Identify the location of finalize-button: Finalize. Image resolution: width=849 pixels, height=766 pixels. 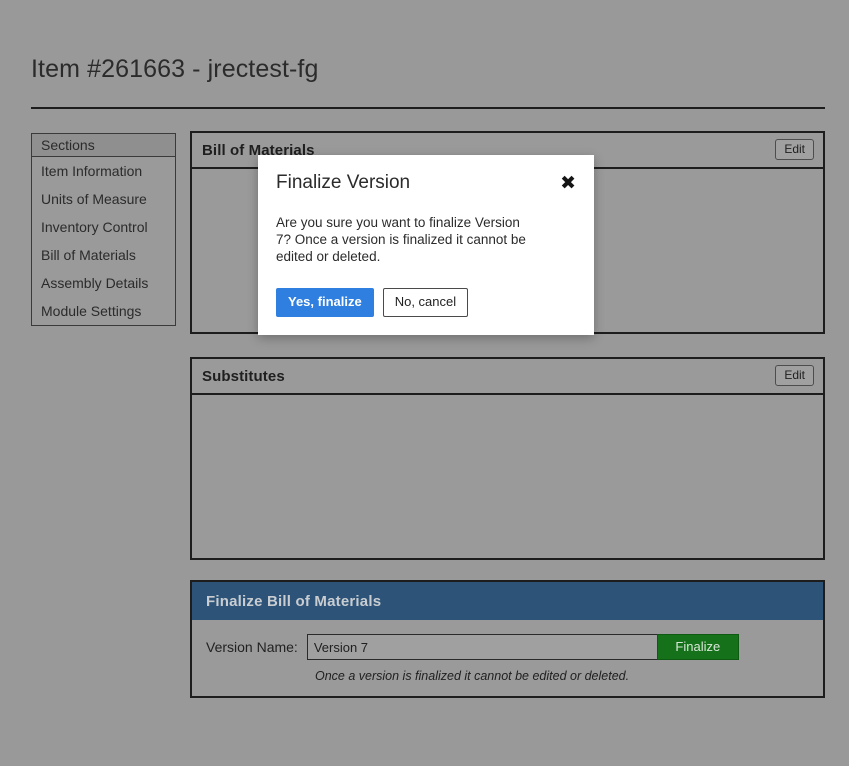
(697, 647).